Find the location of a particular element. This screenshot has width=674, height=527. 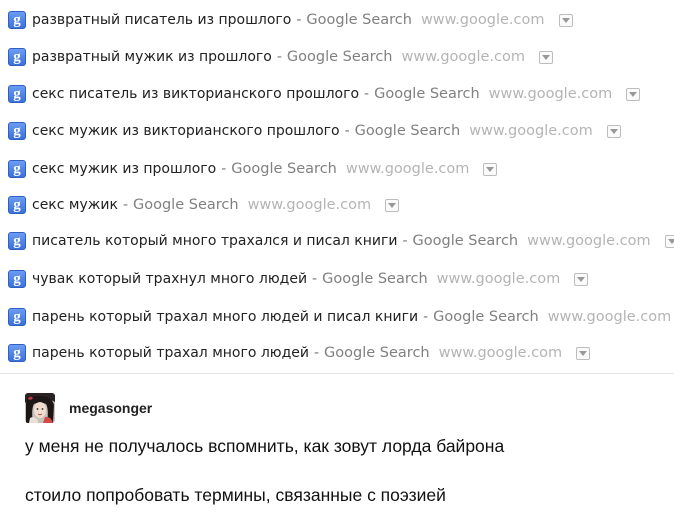

history-query: секс мужик is located at coordinates (75, 205).